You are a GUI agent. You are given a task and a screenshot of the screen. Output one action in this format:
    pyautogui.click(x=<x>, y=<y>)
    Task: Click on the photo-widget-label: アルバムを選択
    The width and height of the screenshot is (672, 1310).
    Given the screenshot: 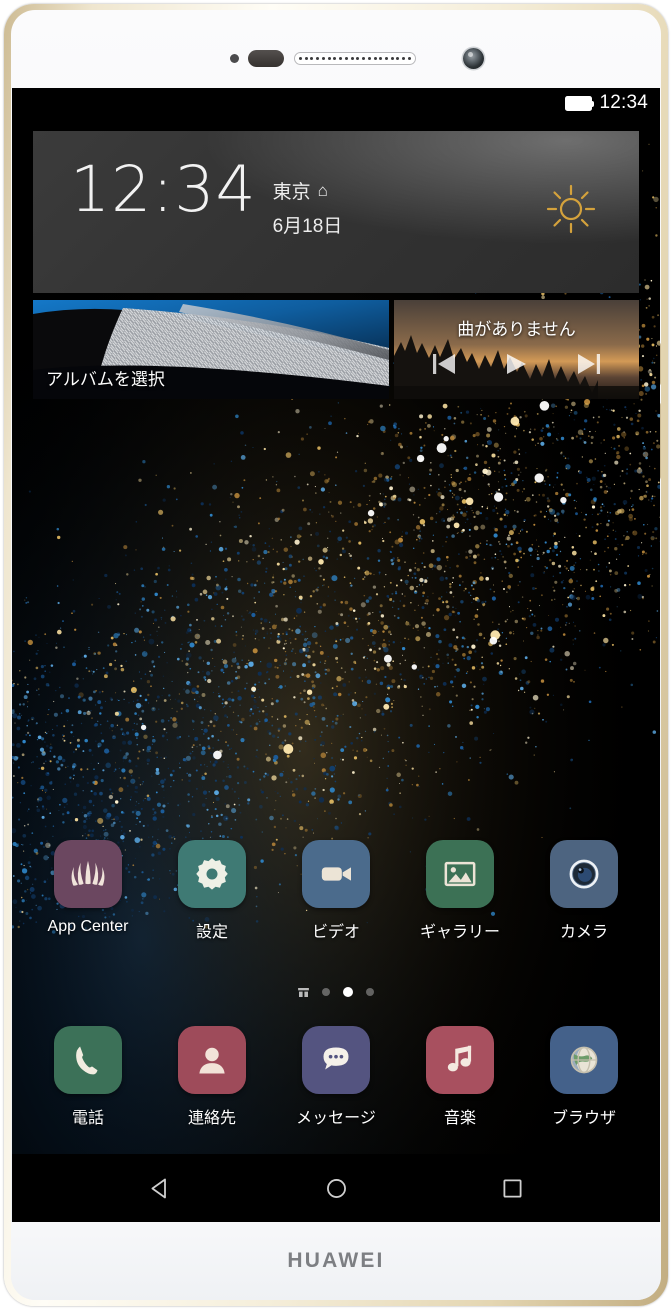 What is the action you would take?
    pyautogui.click(x=105, y=379)
    